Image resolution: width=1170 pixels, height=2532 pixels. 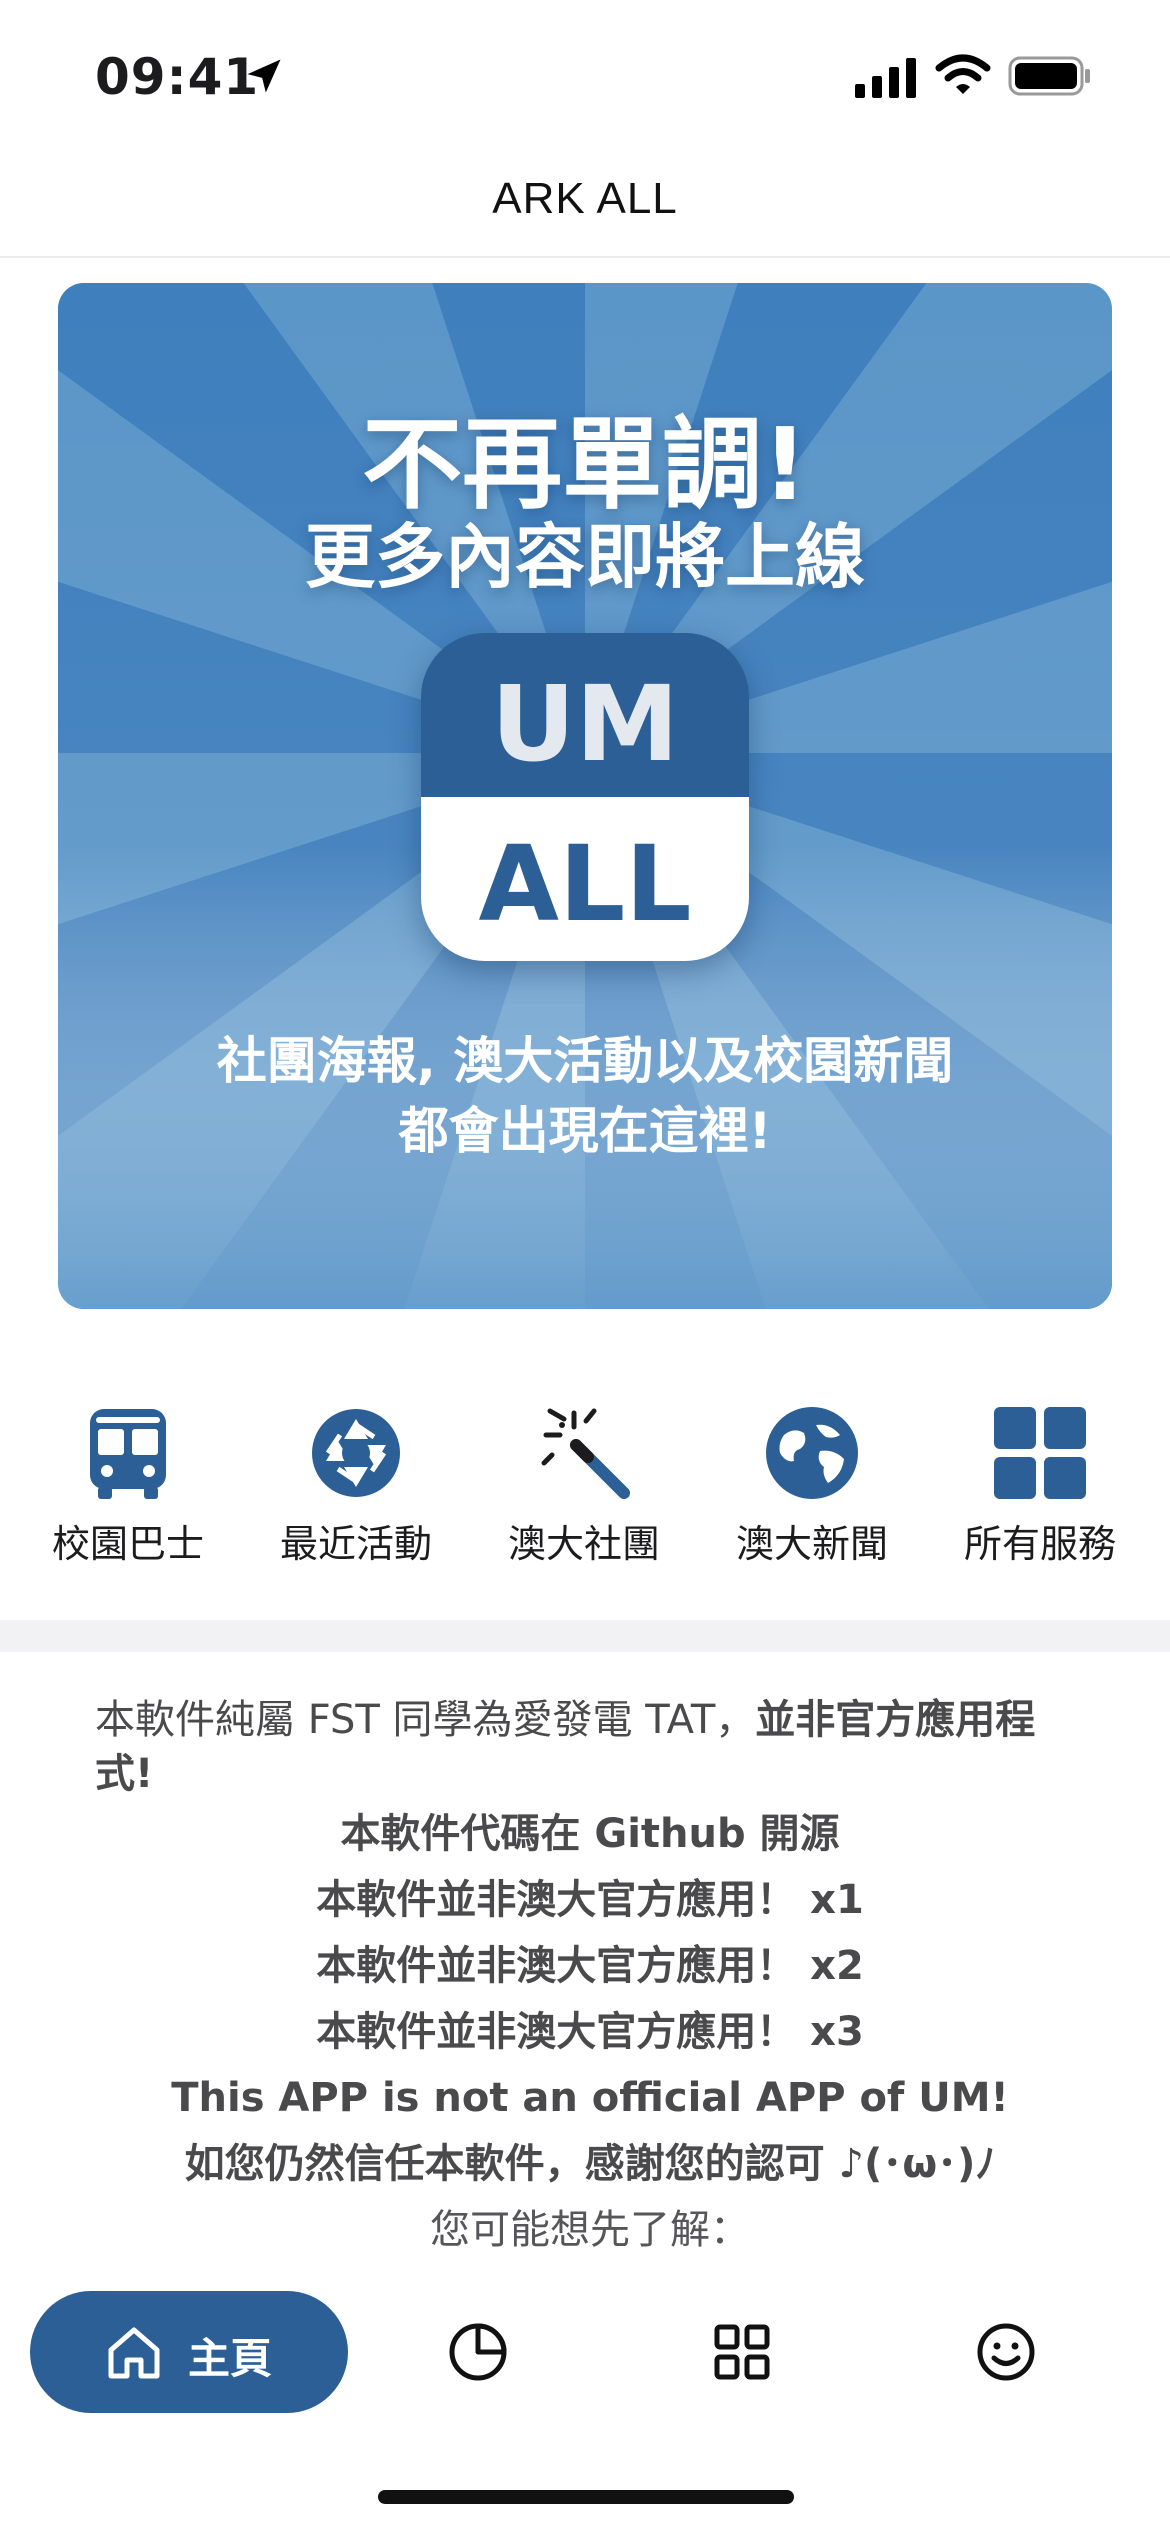 What do you see at coordinates (590, 1834) in the screenshot?
I see `notice-line: 本軟件代碼在 Github 開源` at bounding box center [590, 1834].